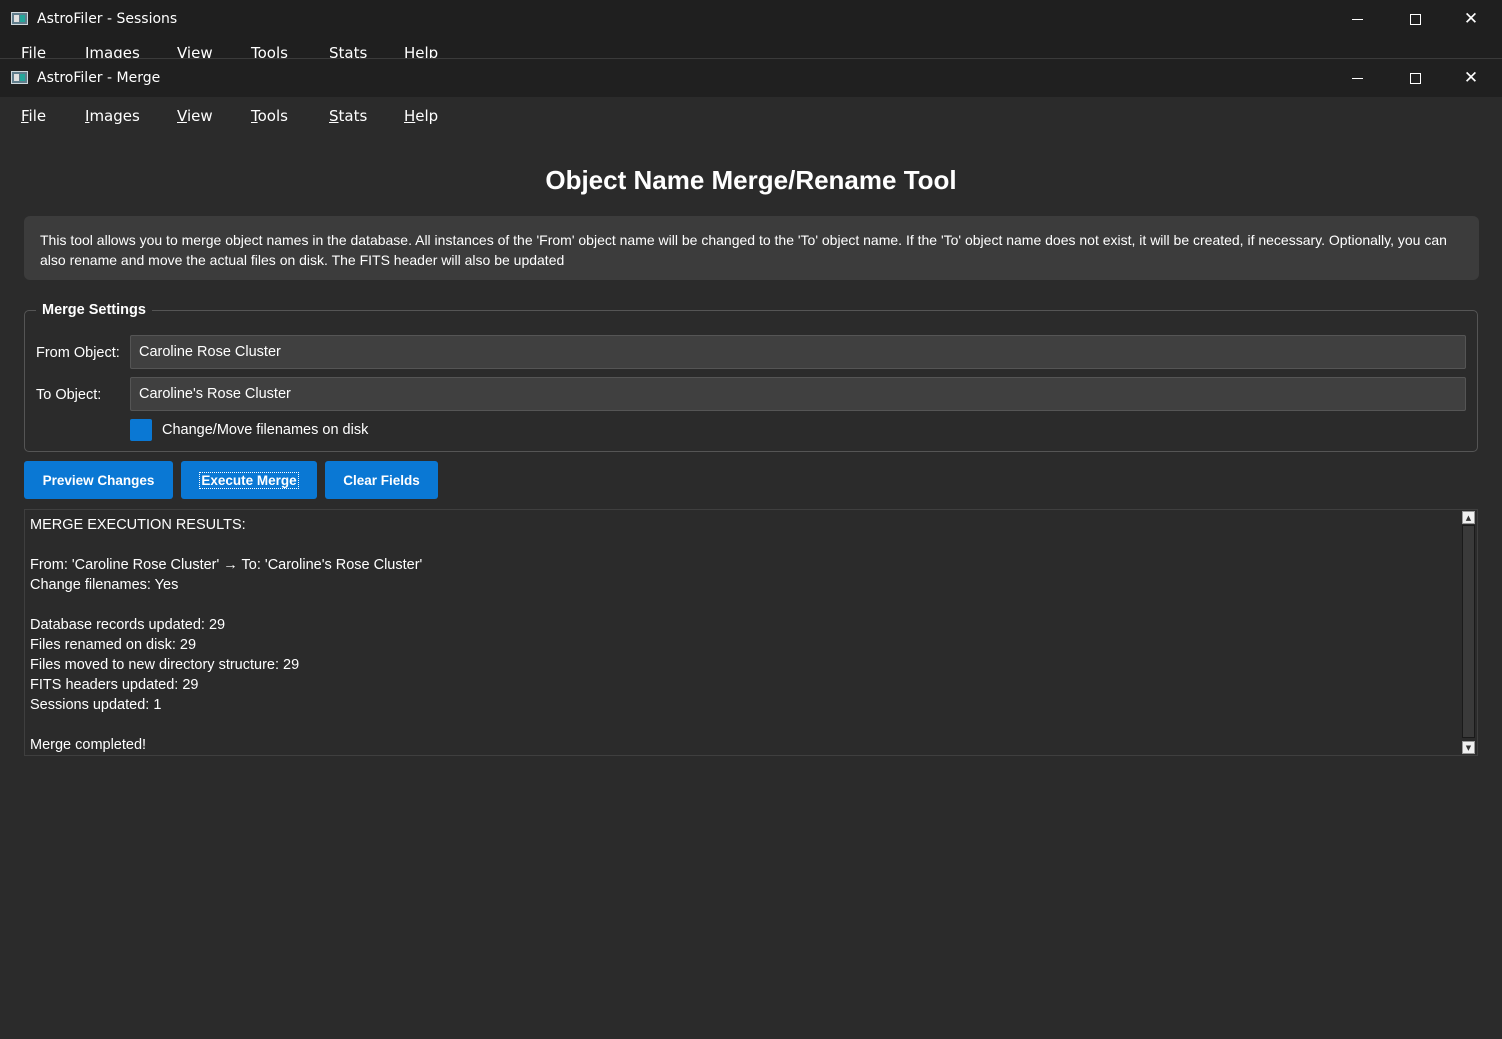 This screenshot has width=1502, height=1039. I want to click on output-line: MERGE EXECUTION RESULTS:, so click(138, 525).